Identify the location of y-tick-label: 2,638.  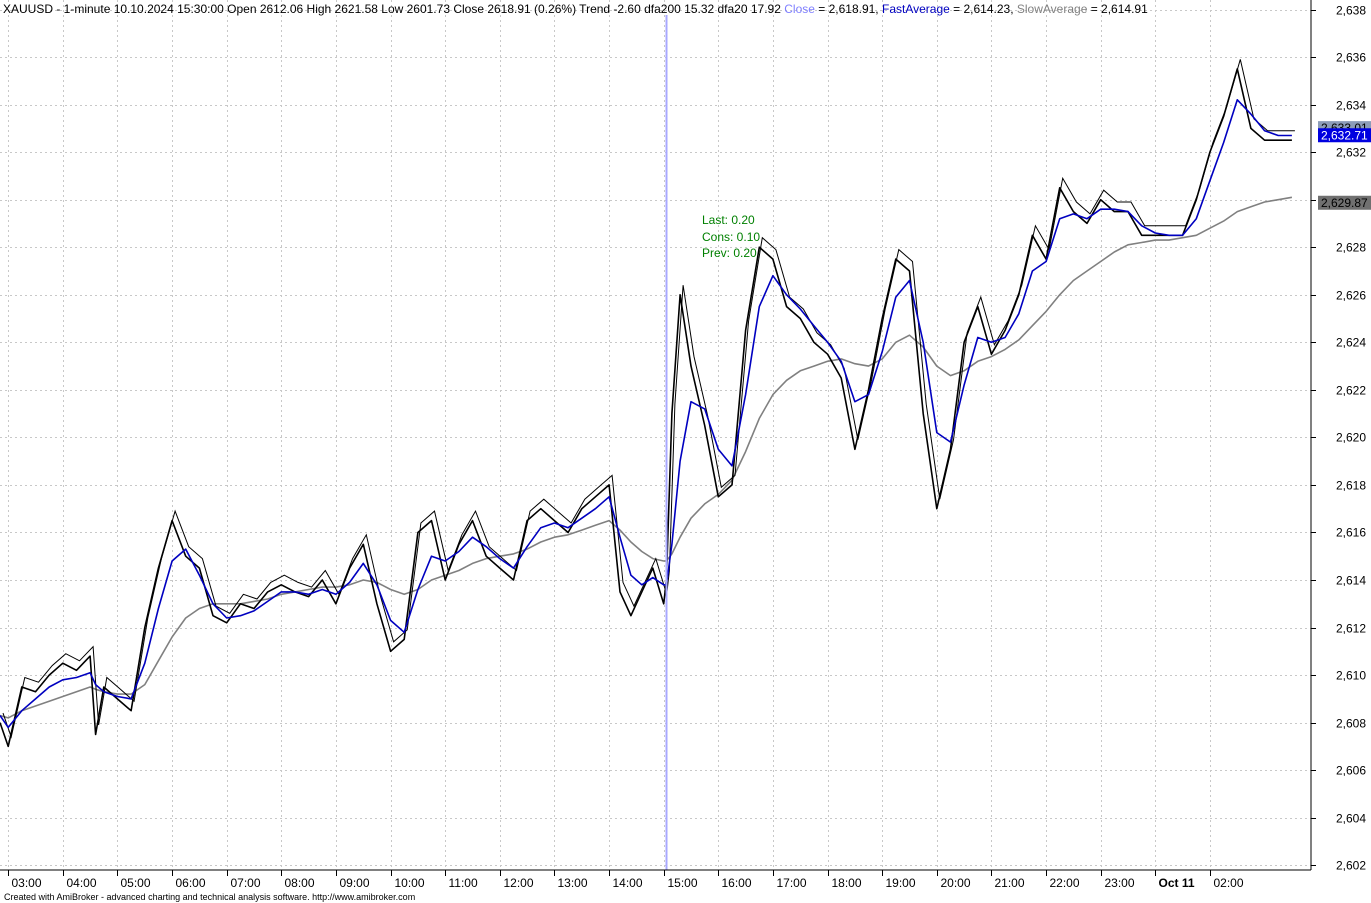
(1351, 11).